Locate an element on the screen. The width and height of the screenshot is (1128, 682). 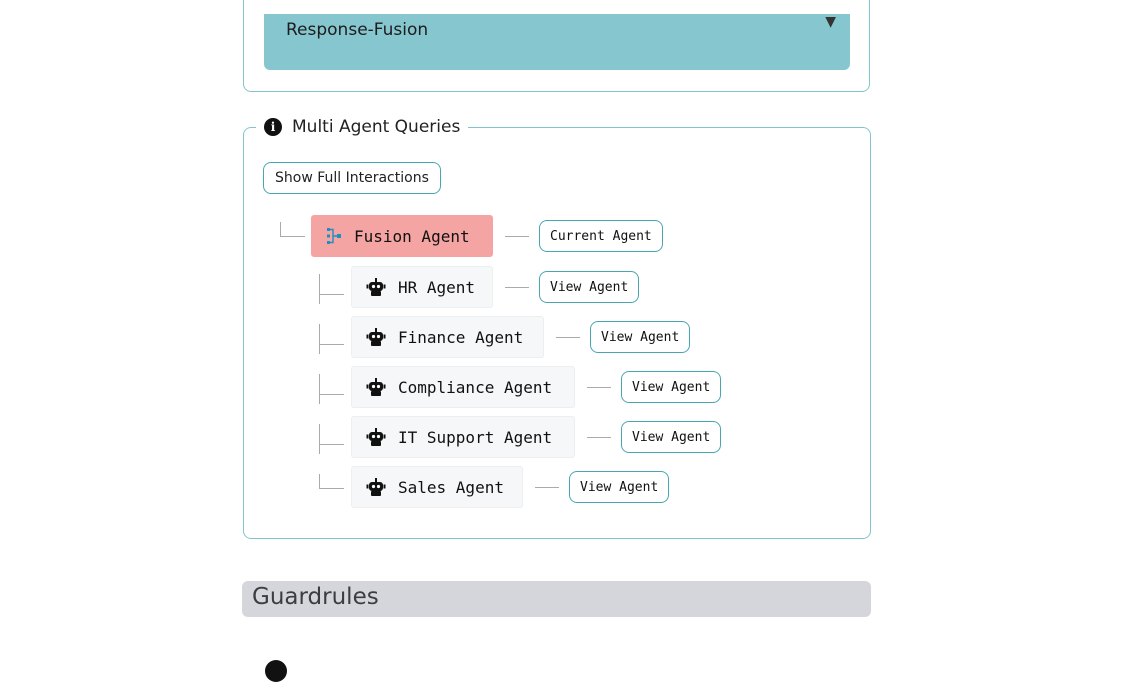
tree-node-agent: Sales Agent is located at coordinates (437, 487).